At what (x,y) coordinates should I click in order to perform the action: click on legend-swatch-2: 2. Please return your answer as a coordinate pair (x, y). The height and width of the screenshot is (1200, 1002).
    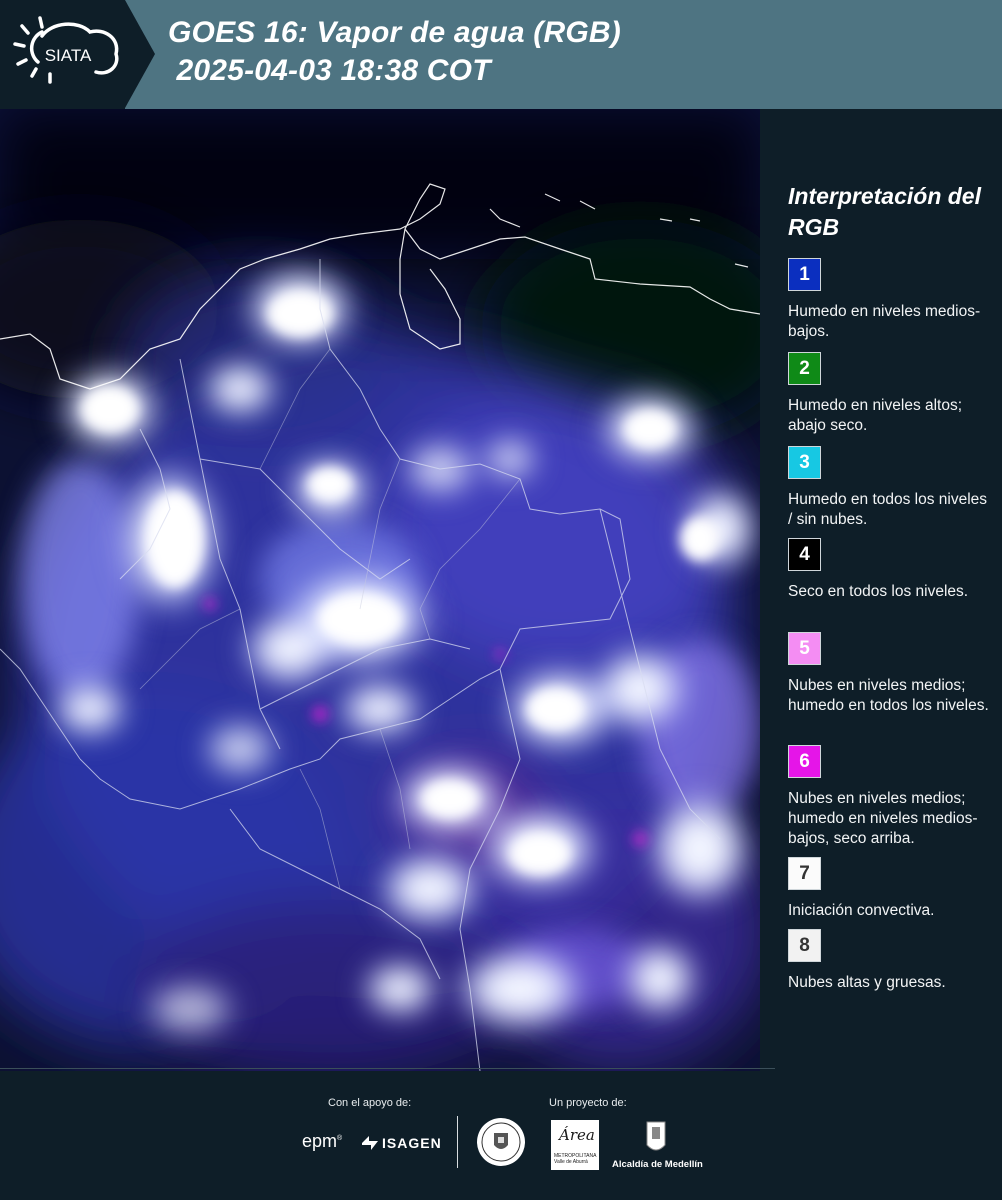
    Looking at the image, I should click on (804, 368).